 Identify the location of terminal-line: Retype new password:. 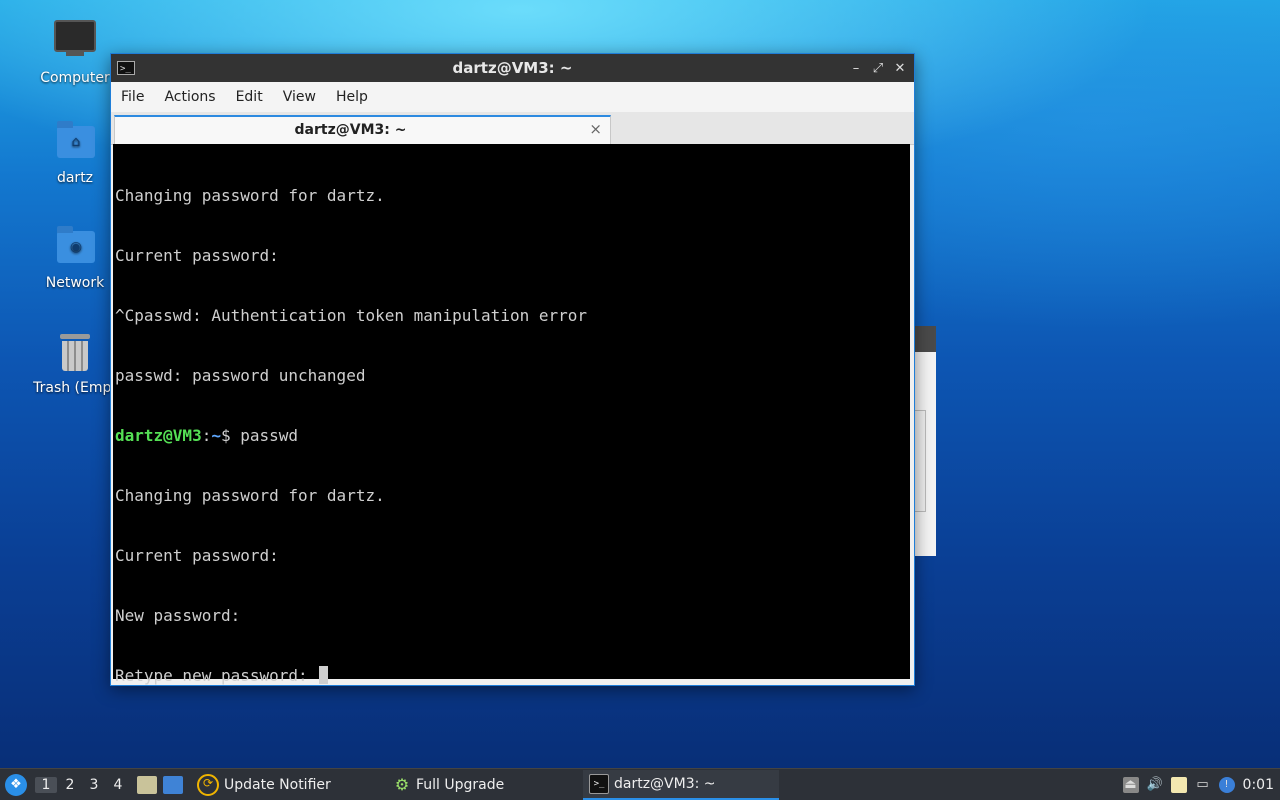
(216, 675).